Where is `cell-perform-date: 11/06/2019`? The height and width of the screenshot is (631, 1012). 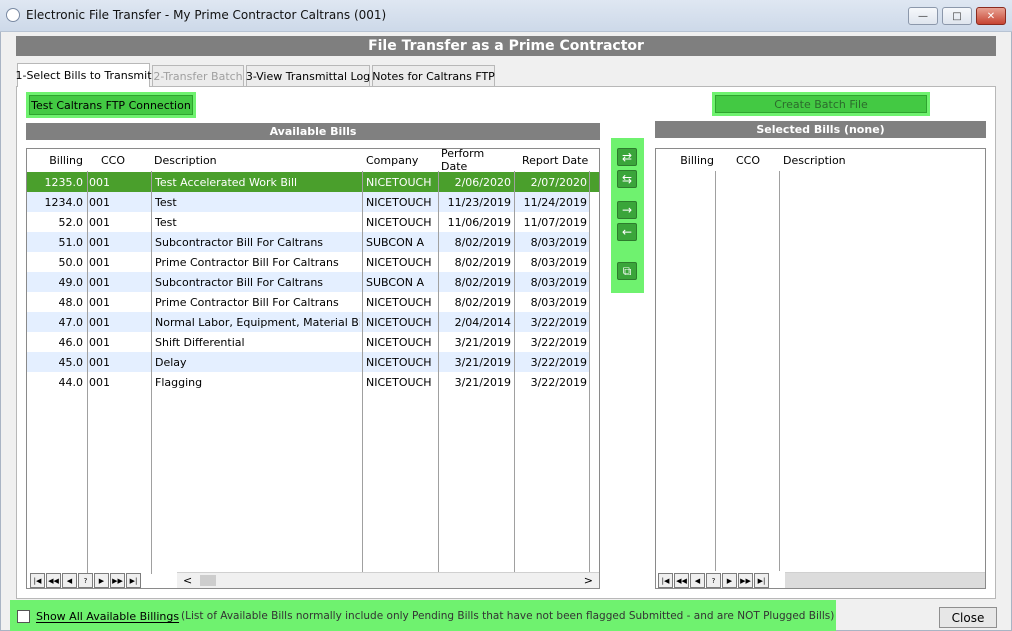 cell-perform-date: 11/06/2019 is located at coordinates (479, 222).